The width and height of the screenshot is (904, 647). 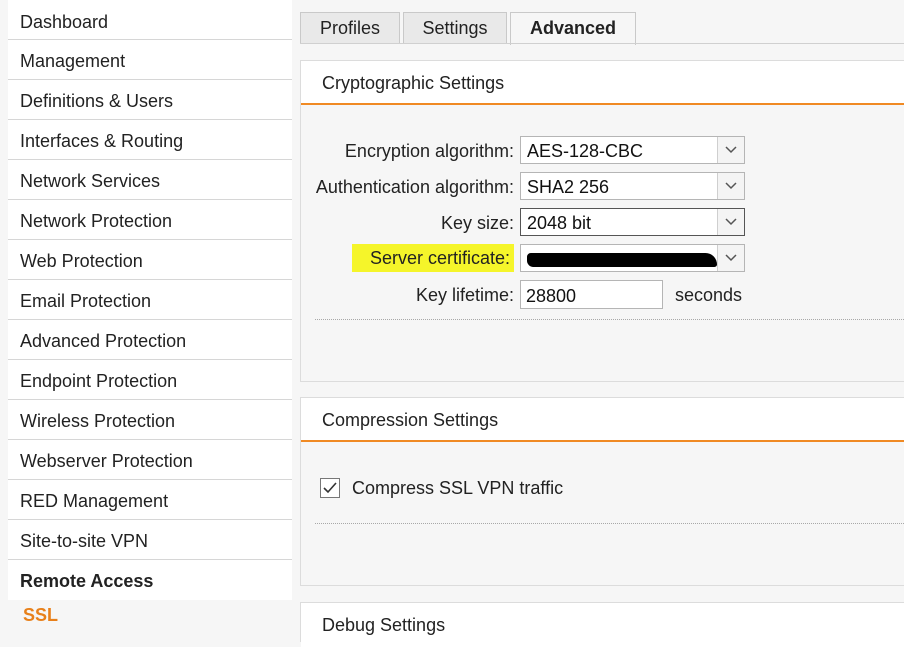 I want to click on sidebar-item-web-protection: Web Protection, so click(x=150, y=260).